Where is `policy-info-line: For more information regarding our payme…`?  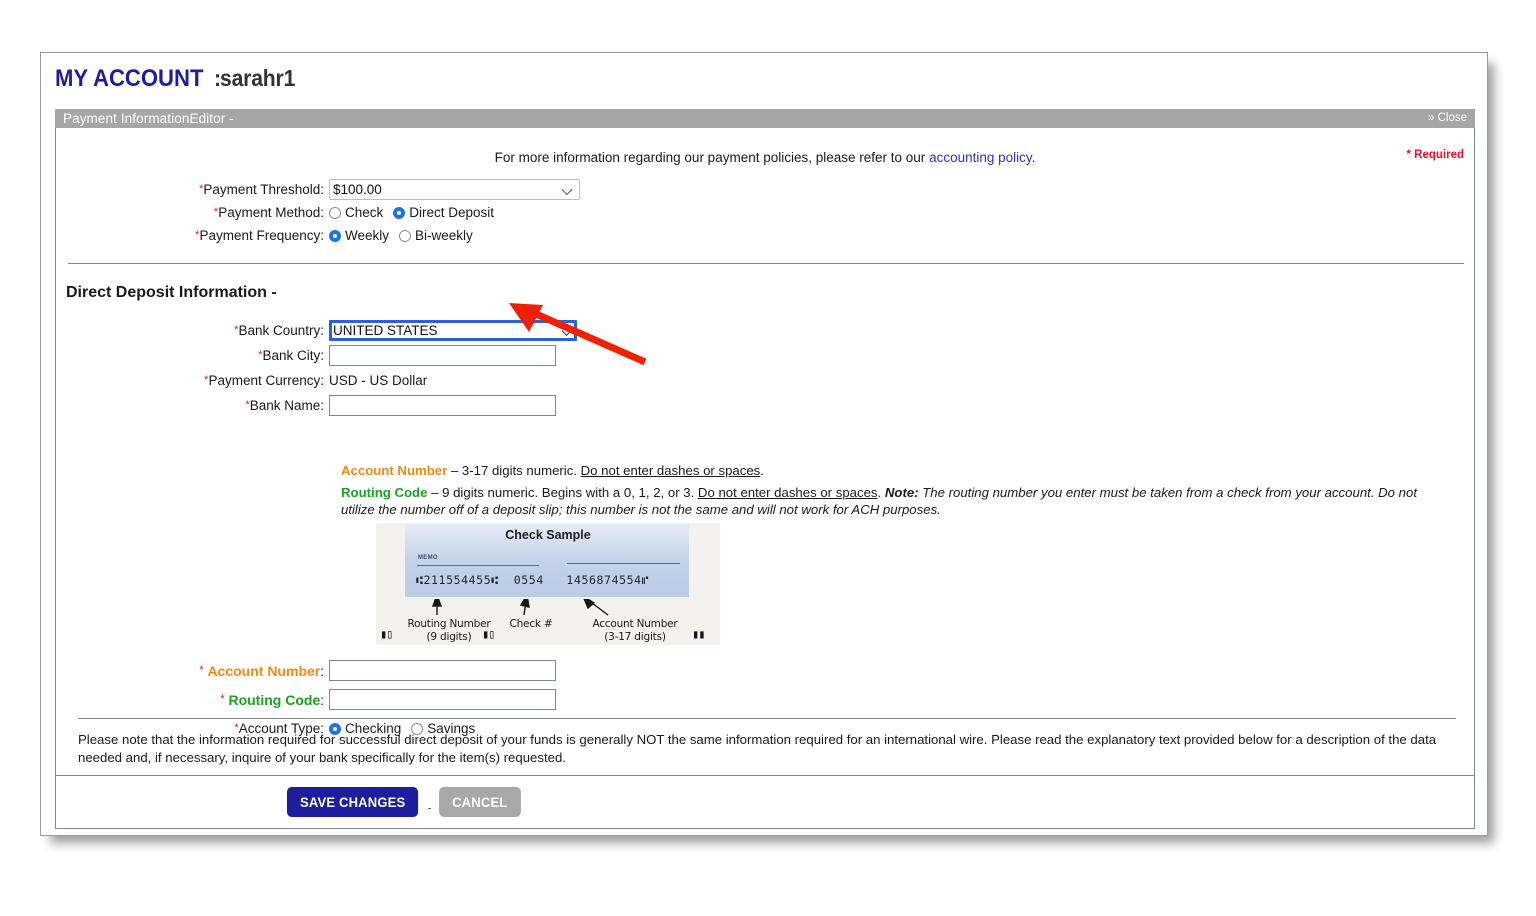 policy-info-line: For more information regarding our payme… is located at coordinates (765, 157).